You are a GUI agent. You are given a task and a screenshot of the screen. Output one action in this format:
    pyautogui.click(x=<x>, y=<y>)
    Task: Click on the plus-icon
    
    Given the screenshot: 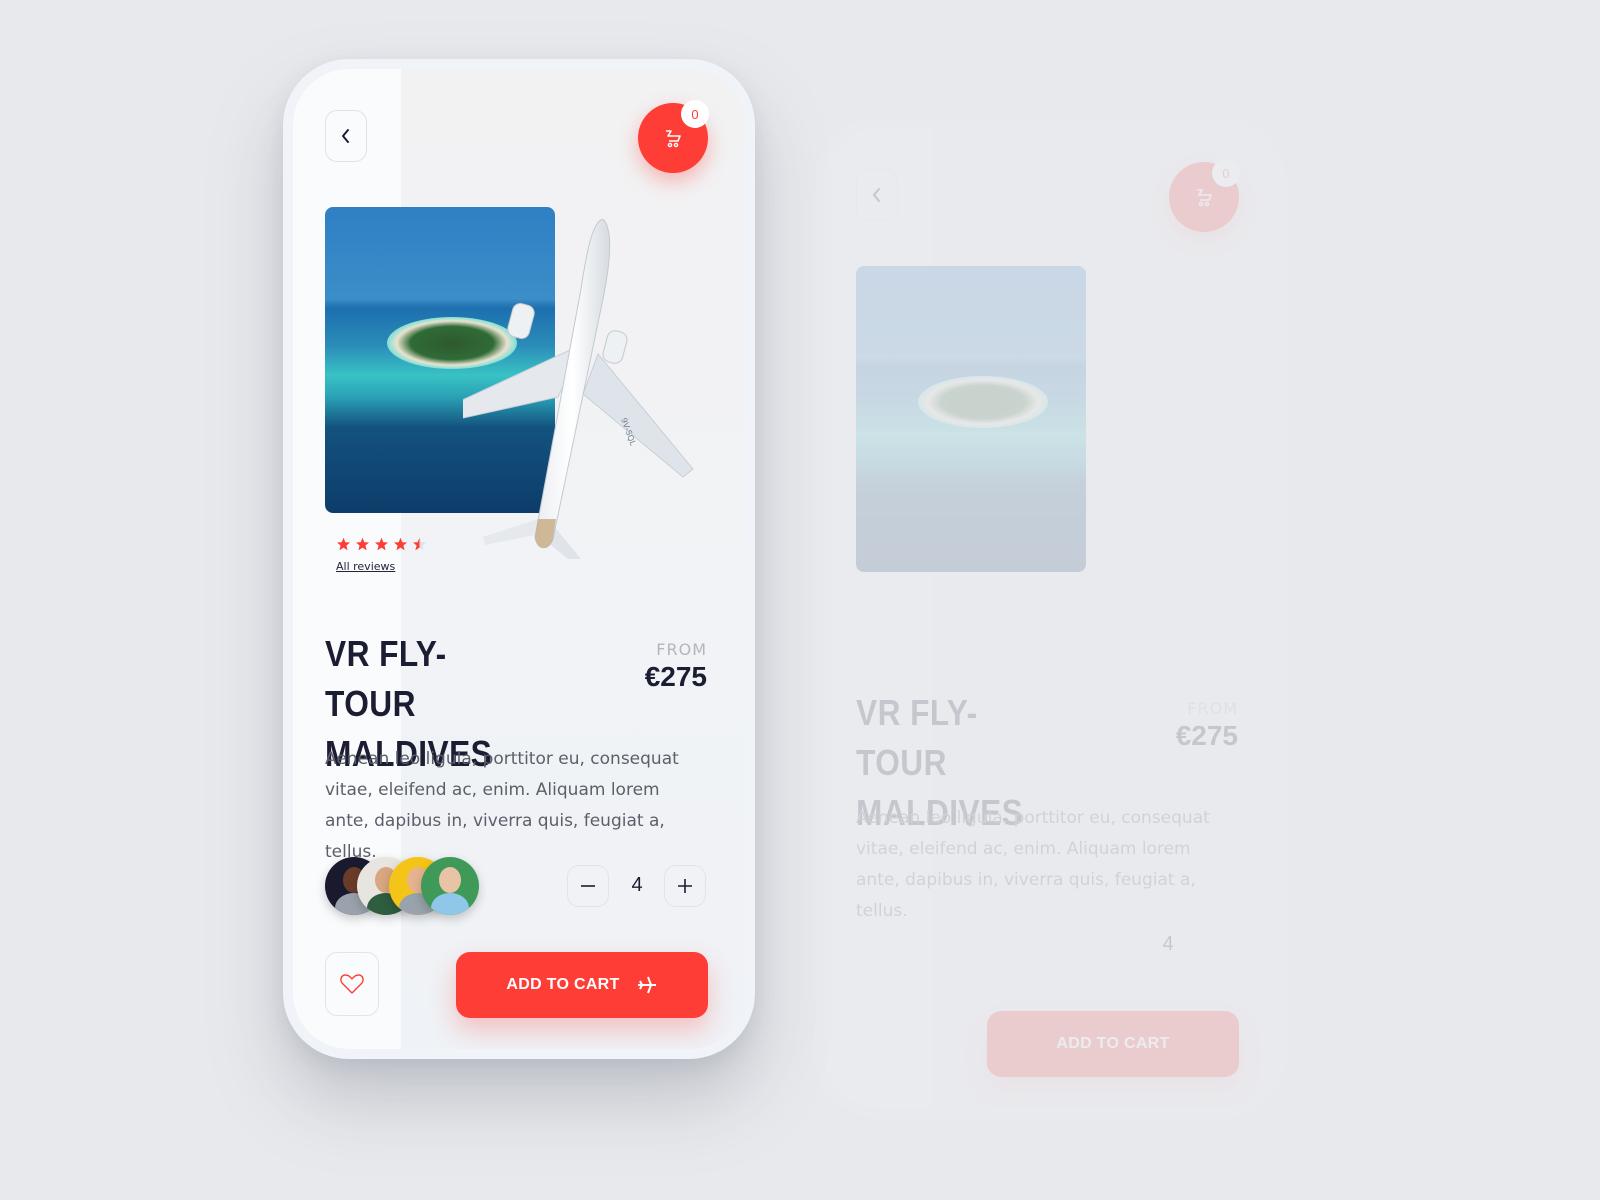 What is the action you would take?
    pyautogui.click(x=685, y=886)
    